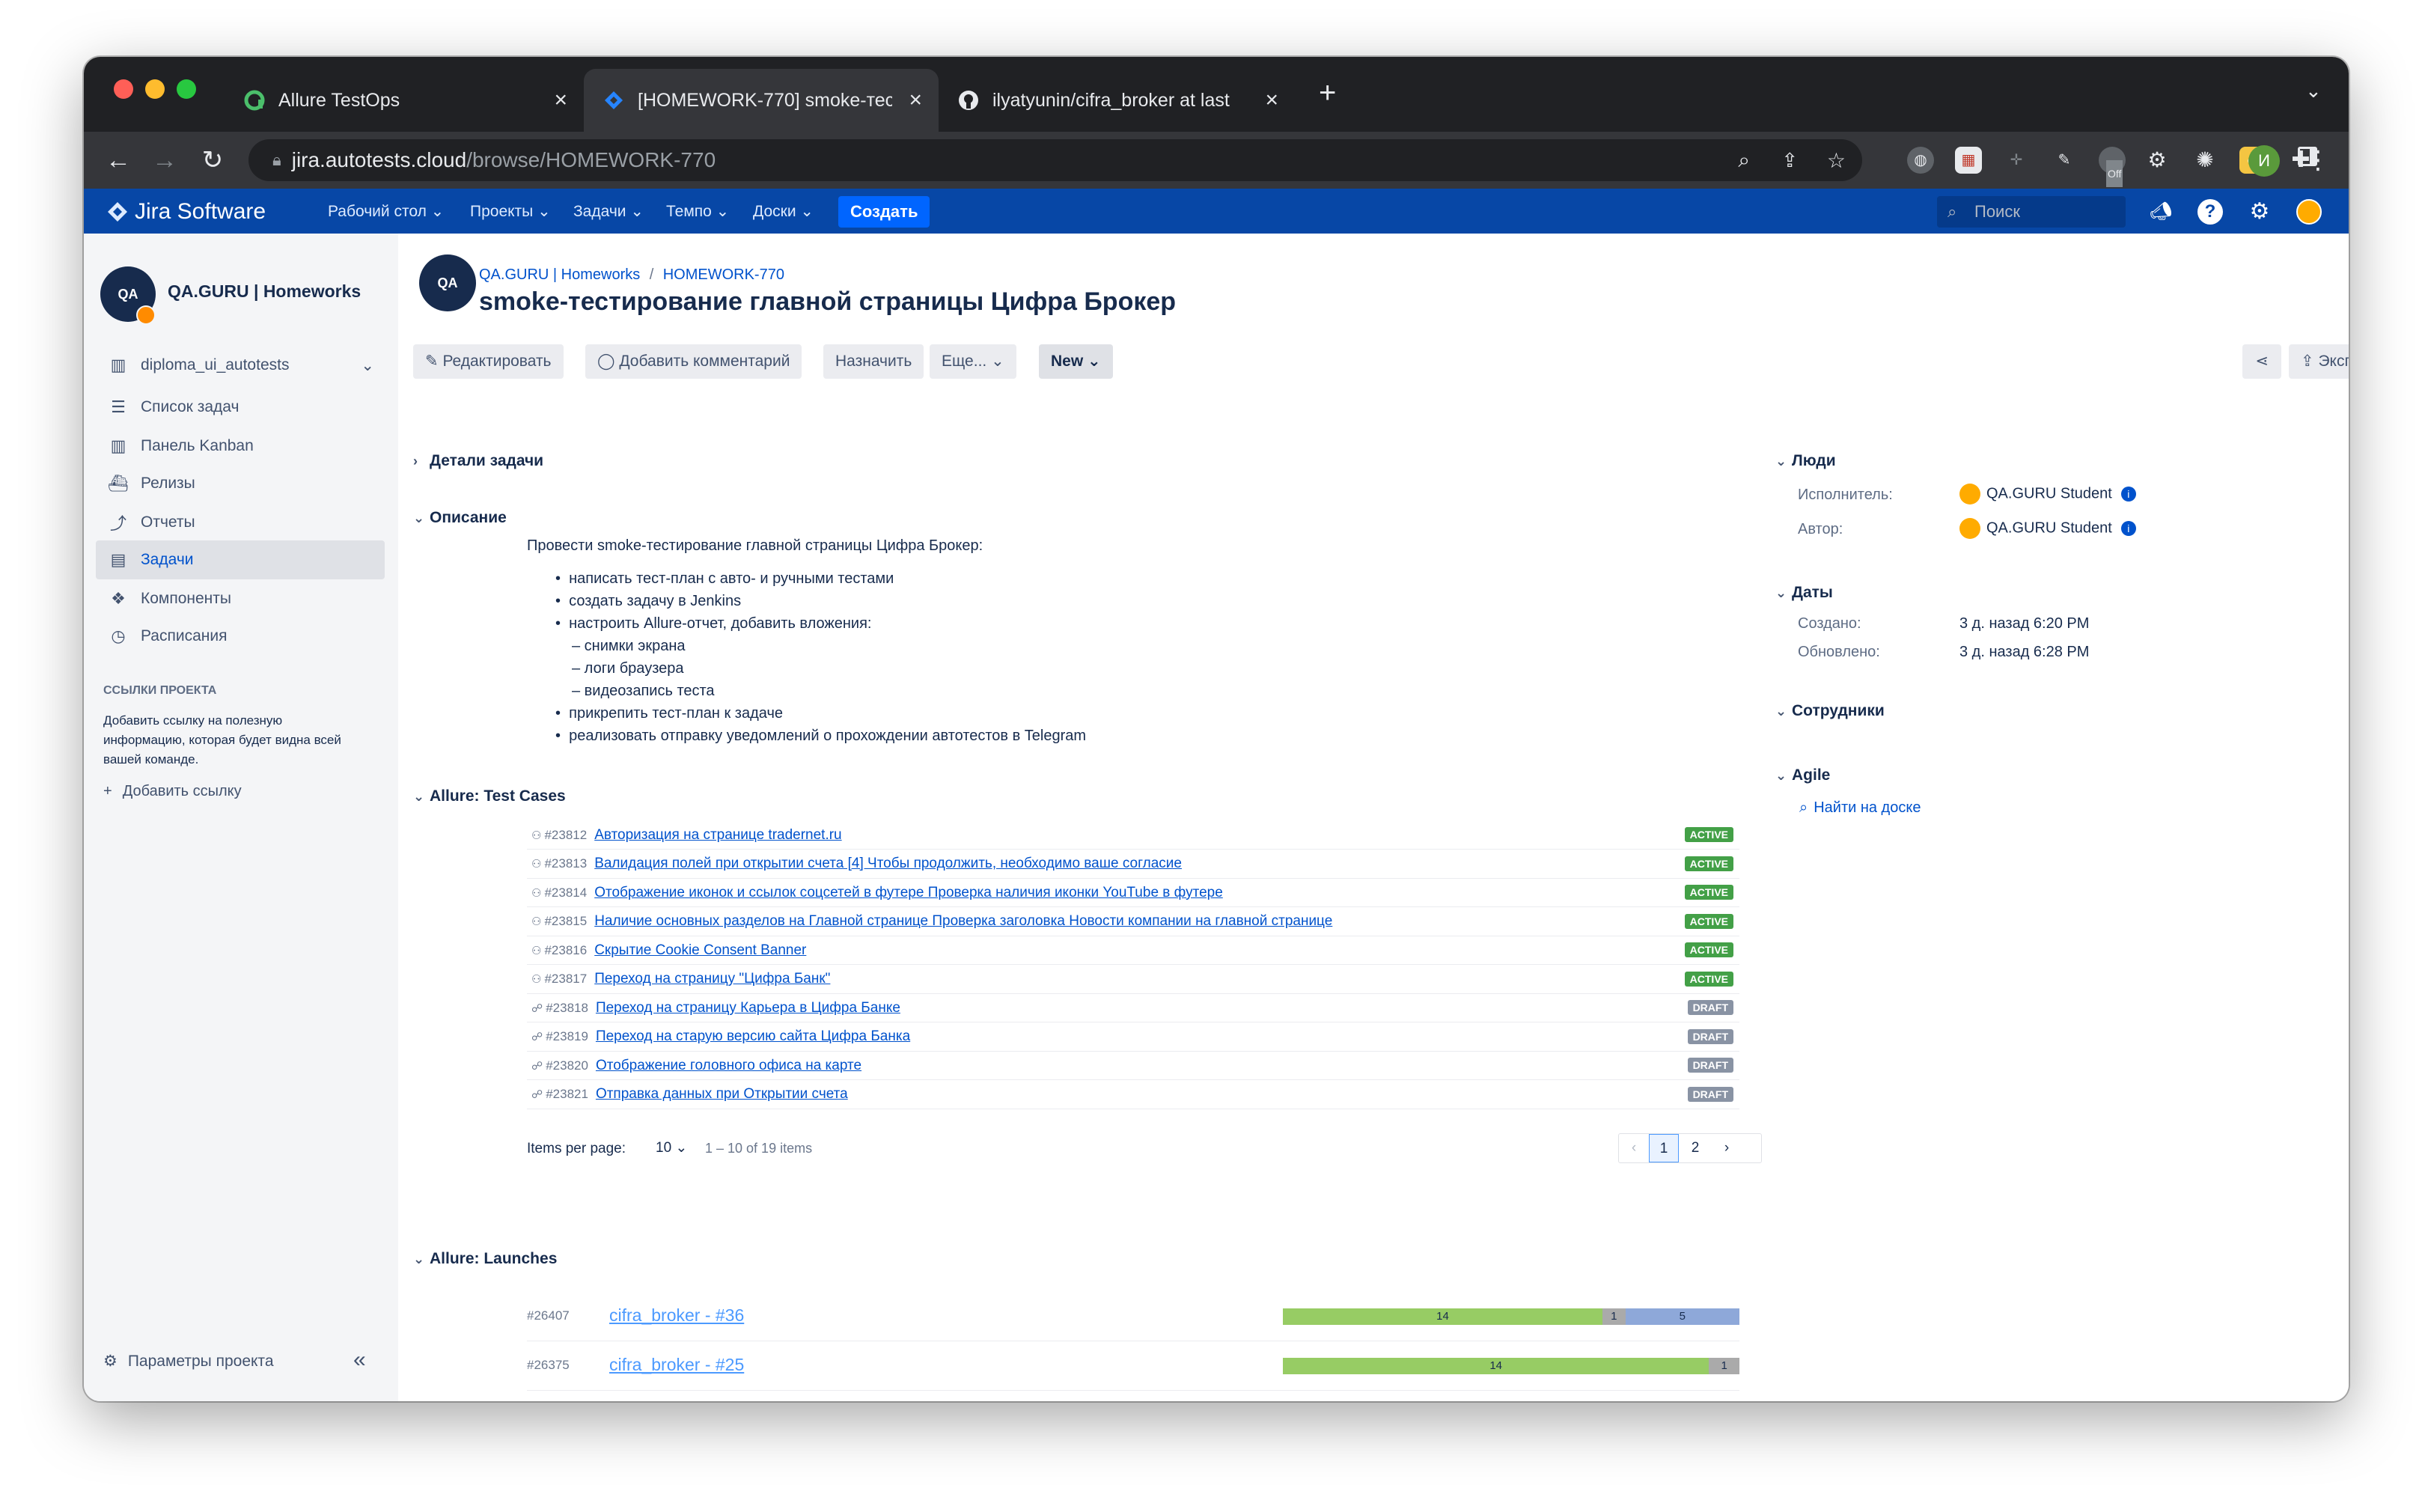 The image size is (2431, 1512). I want to click on sidebar-item-backlog: ☰ Список задач, so click(240, 408).